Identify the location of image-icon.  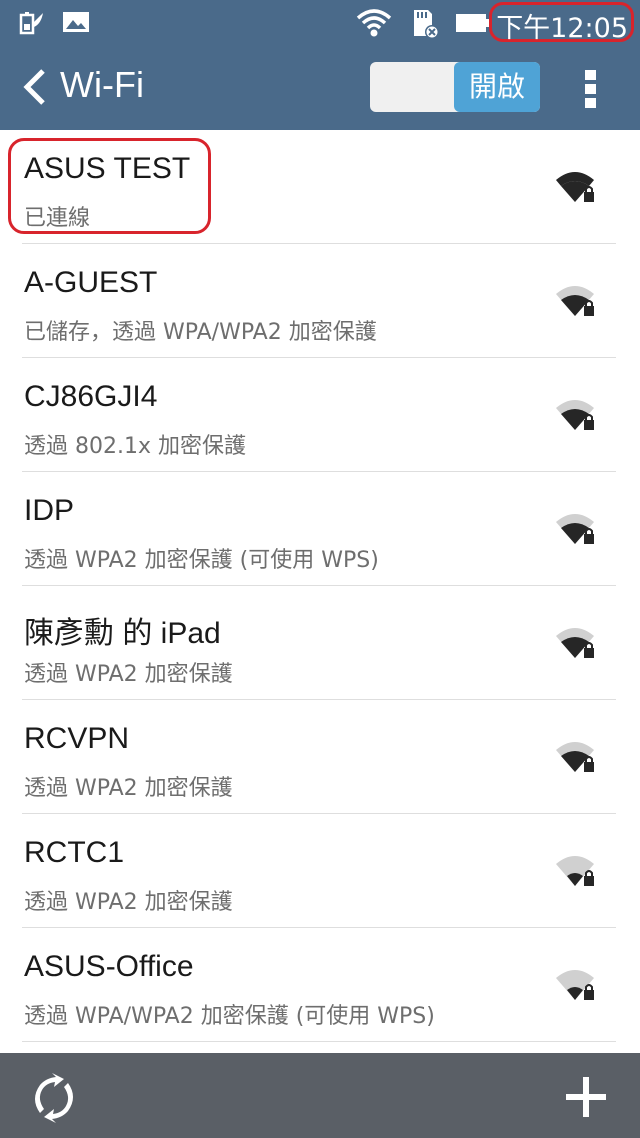
(76, 24).